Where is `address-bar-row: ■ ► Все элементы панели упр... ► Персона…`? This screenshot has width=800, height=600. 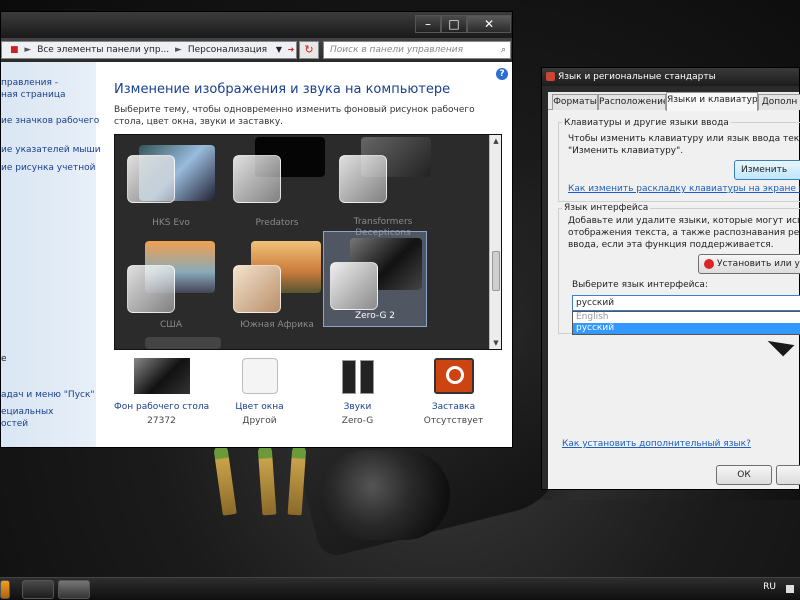
address-bar-row: ■ ► Все элементы панели упр... ► Персона… is located at coordinates (256, 50).